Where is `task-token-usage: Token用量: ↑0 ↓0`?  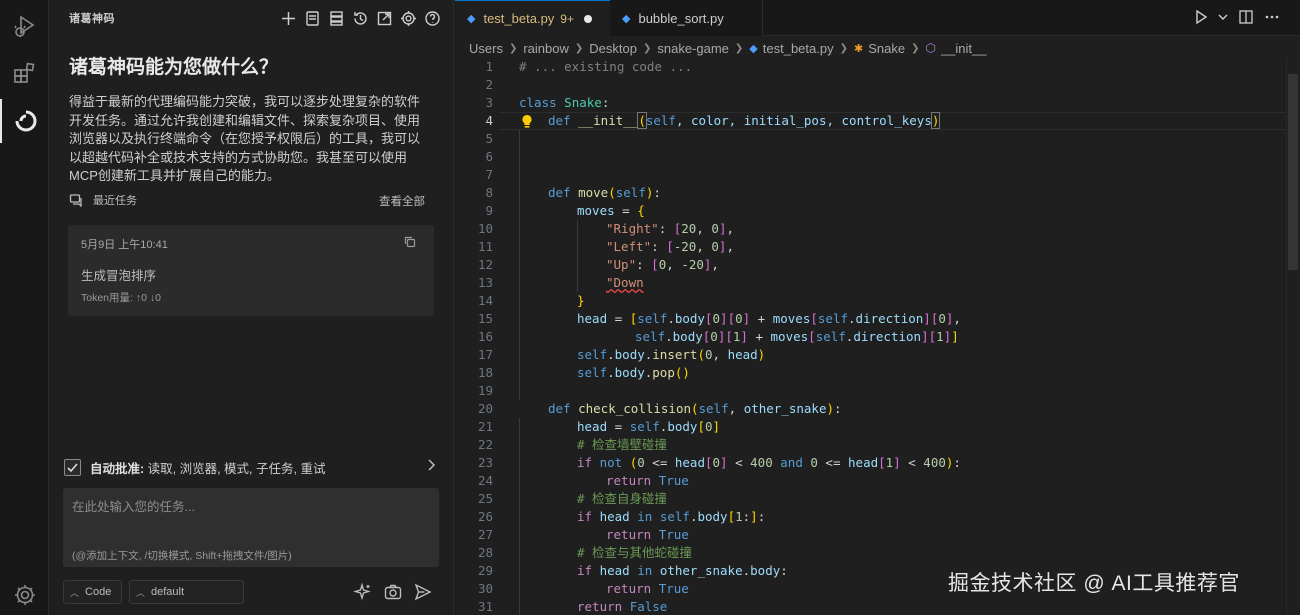 task-token-usage: Token用量: ↑0 ↓0 is located at coordinates (121, 298).